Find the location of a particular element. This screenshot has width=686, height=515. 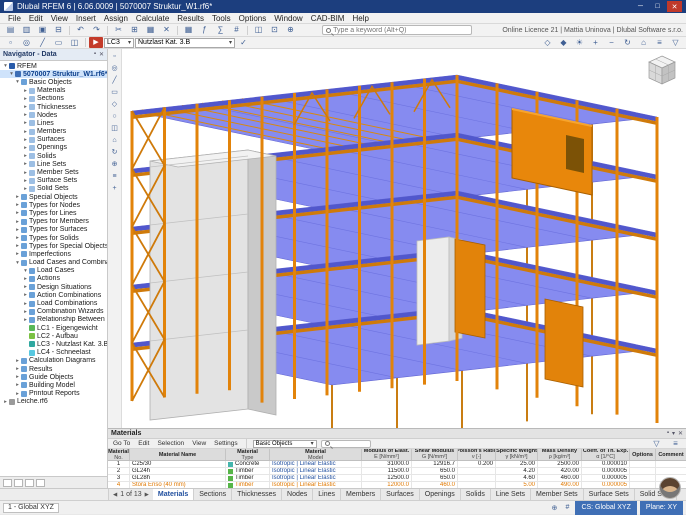

tab-line-sets: Line Sets is located at coordinates (511, 494).